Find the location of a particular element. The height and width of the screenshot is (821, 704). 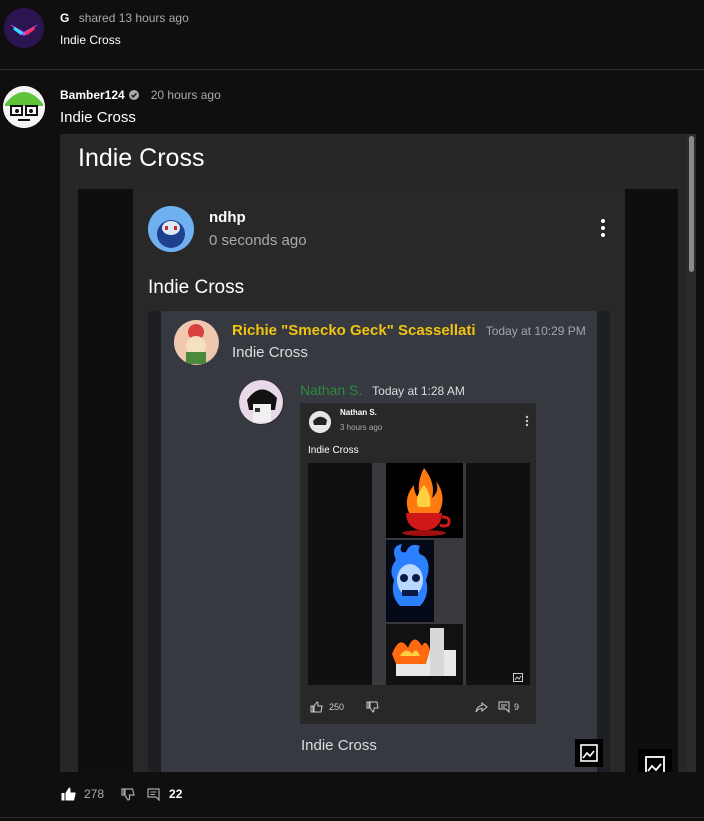

inner-post-image: Nathan S. 3 hours ago Indie Cross 250 9 is located at coordinates (418, 563).